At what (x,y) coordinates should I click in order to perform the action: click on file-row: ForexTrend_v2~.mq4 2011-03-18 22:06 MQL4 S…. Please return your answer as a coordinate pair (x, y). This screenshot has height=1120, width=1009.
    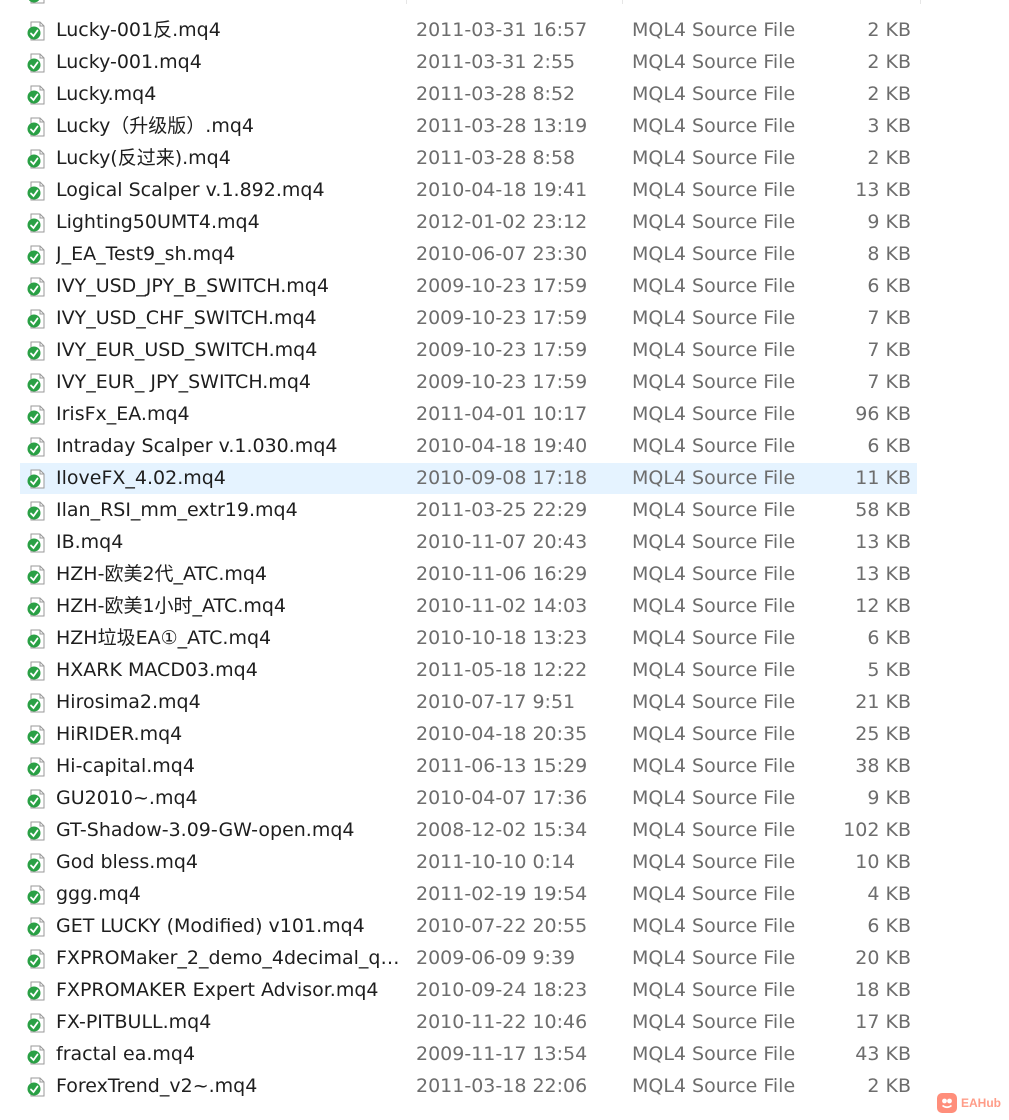
    Looking at the image, I should click on (468, 1086).